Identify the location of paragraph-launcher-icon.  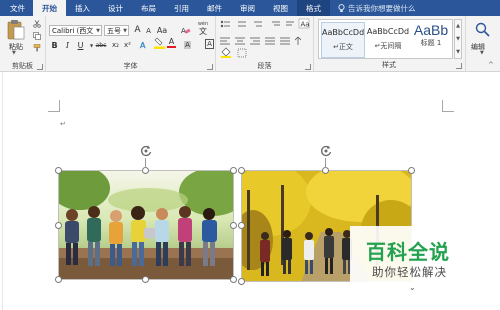
(308, 67).